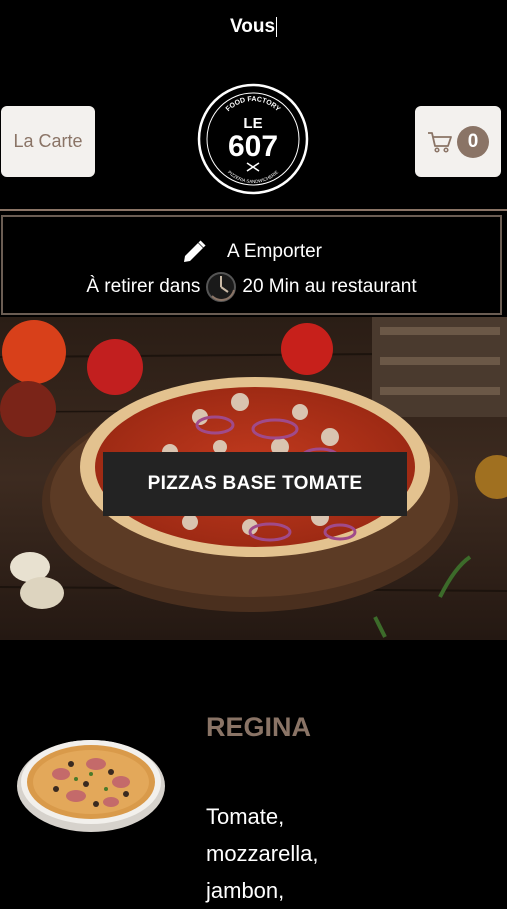  I want to click on menu-button: La Carte, so click(48, 141).